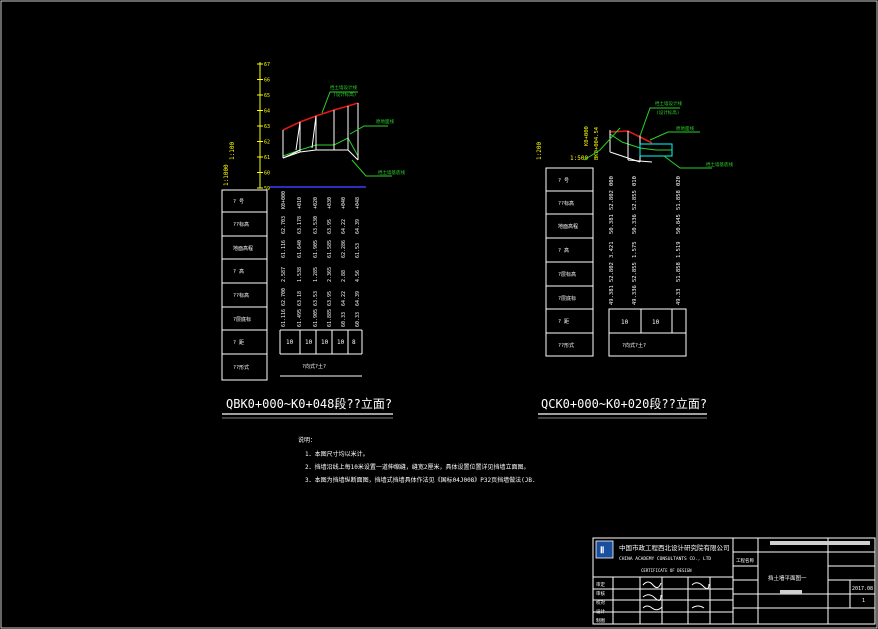  I want to click on note-line-2: 2．挡墙沿线上每10米设置一道伸缩缝，缝宽2厘米，具体设置位置详见挡墙立面图。, so click(417, 467).